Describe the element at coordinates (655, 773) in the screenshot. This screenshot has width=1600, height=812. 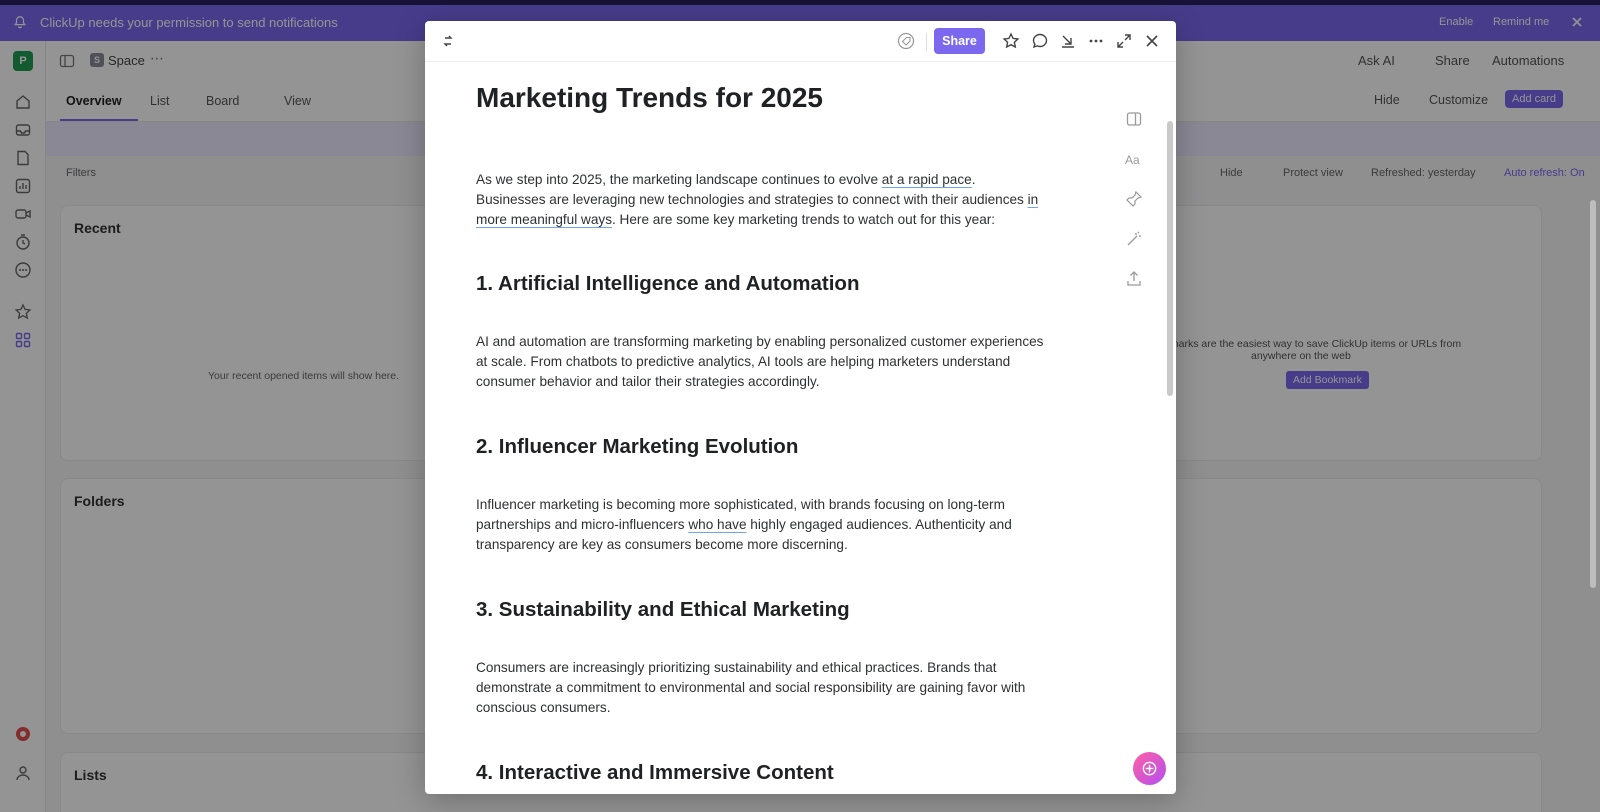
I see `section-heading-4: 4. Interactive and Immersive Content` at that location.